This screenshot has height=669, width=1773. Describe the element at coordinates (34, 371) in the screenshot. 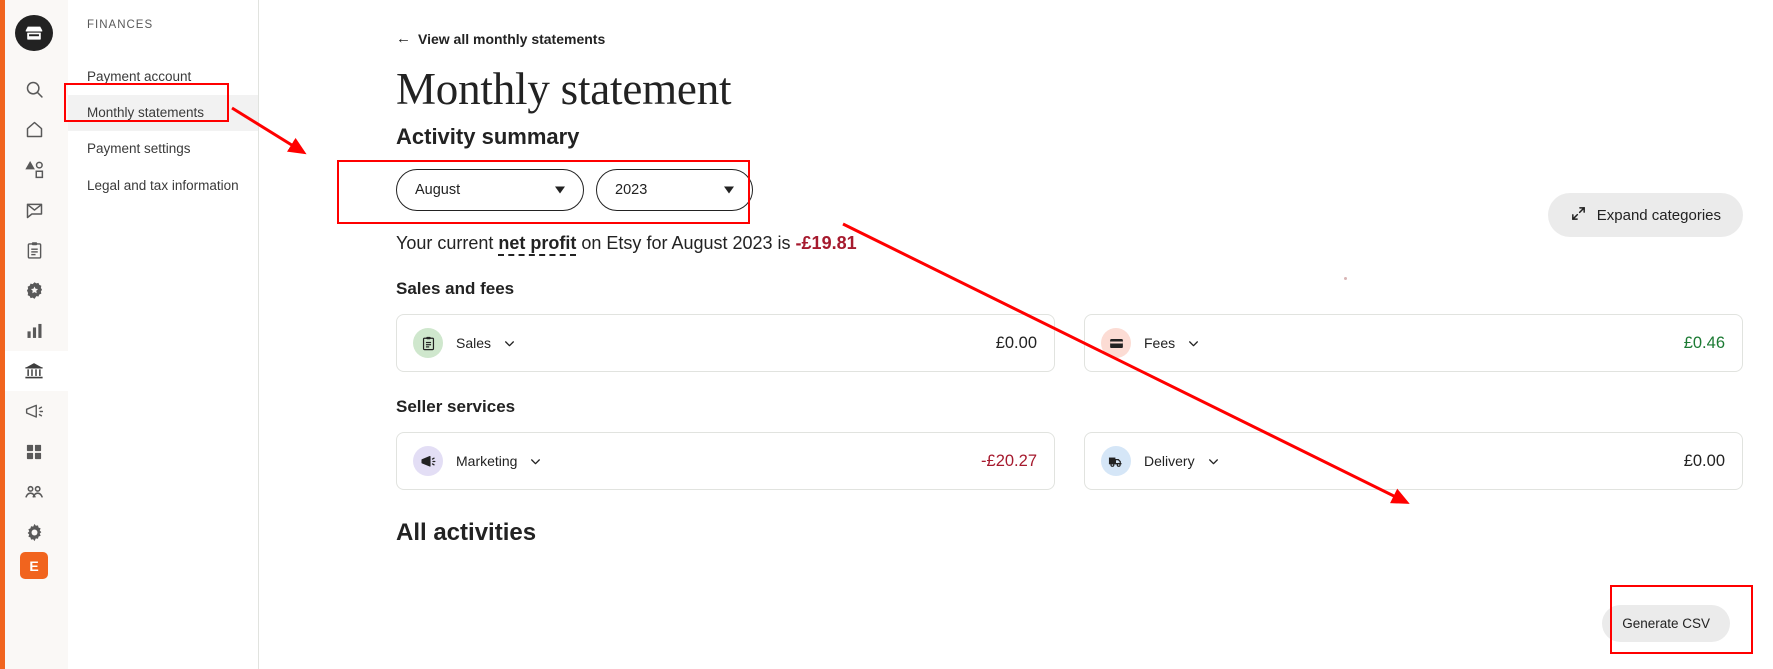

I see `rail-finances-bank-icon` at that location.